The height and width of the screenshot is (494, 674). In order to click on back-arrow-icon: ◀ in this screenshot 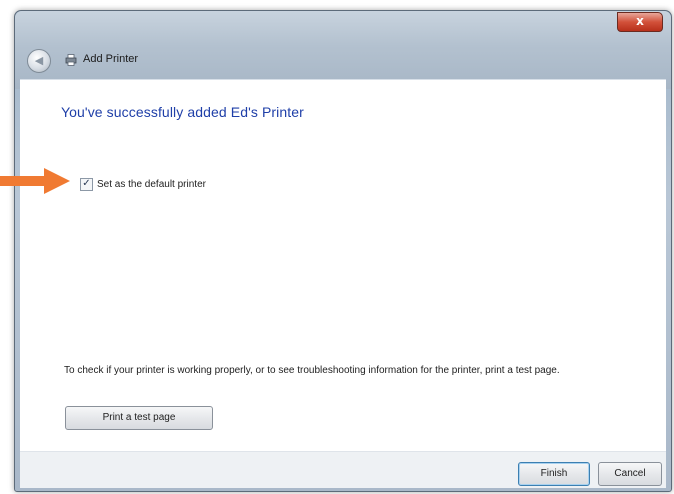, I will do `click(39, 60)`.